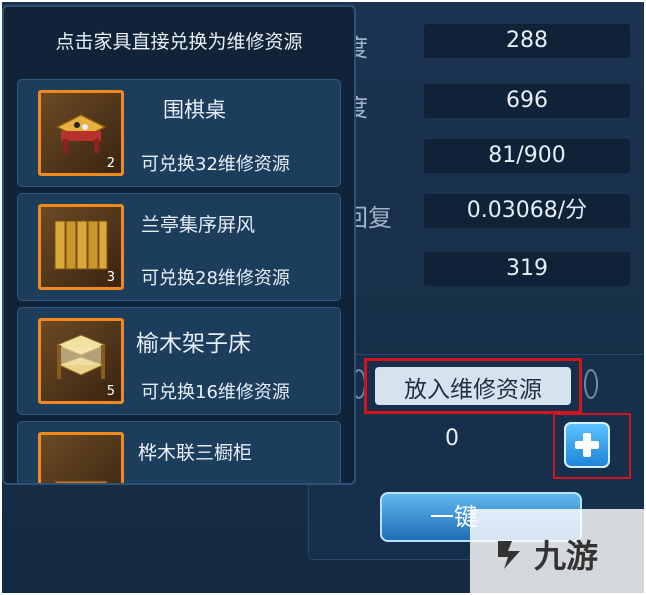 This screenshot has width=646, height=595. What do you see at coordinates (527, 269) in the screenshot?
I see `stat-value: 319` at bounding box center [527, 269].